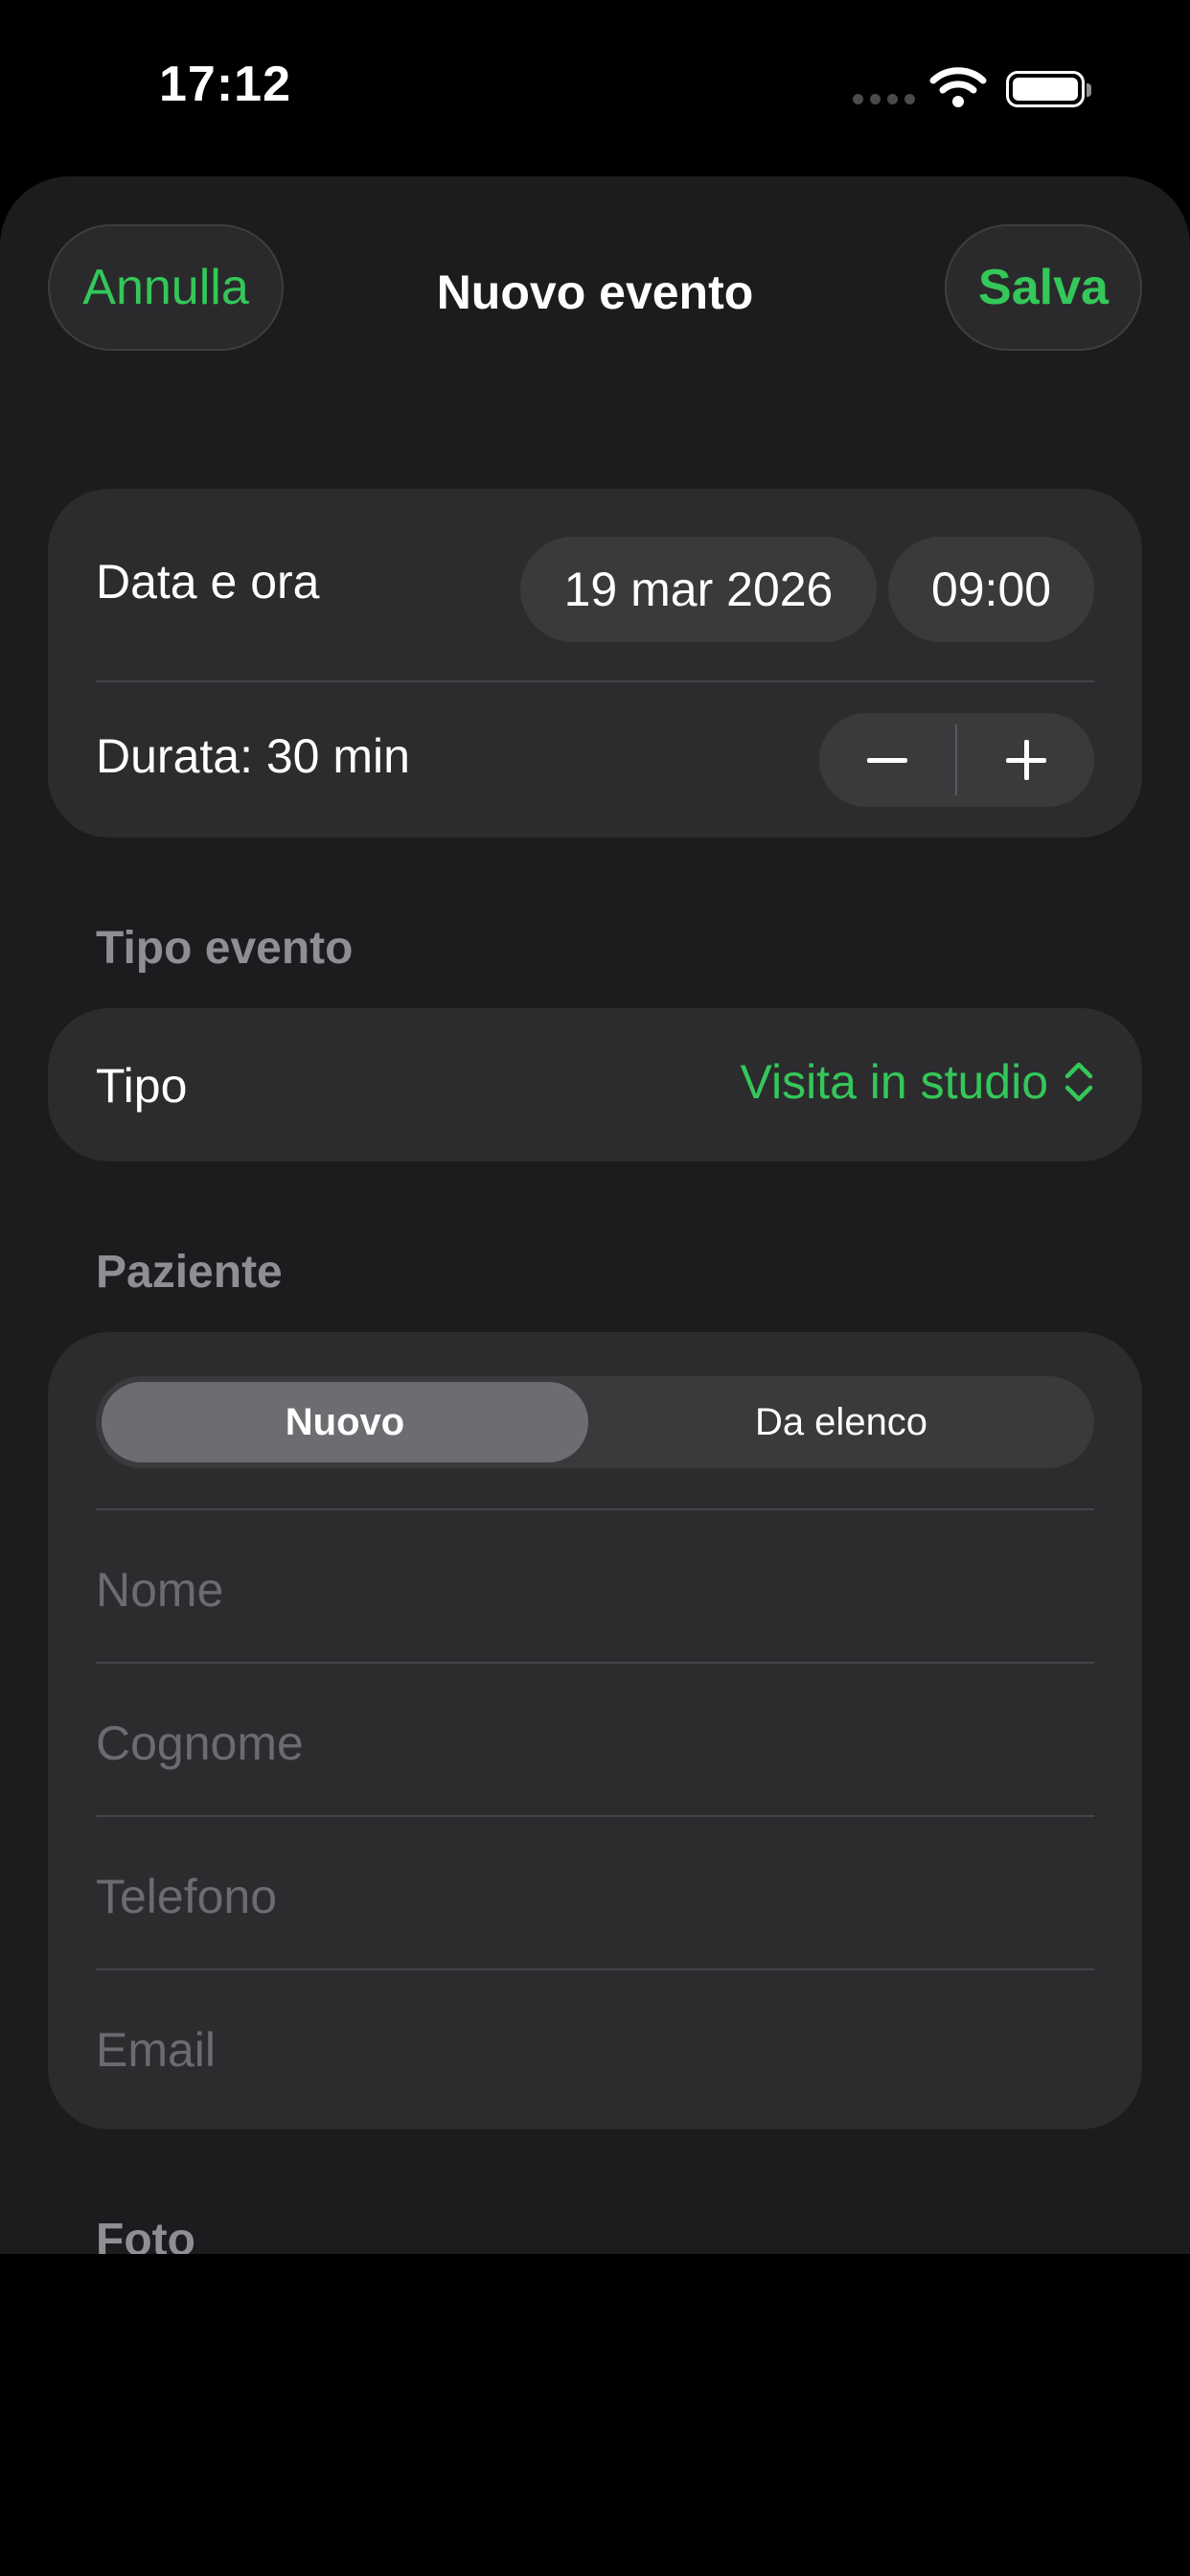  Describe the element at coordinates (190, 1272) in the screenshot. I see `patient-section-title: Paziente` at that location.